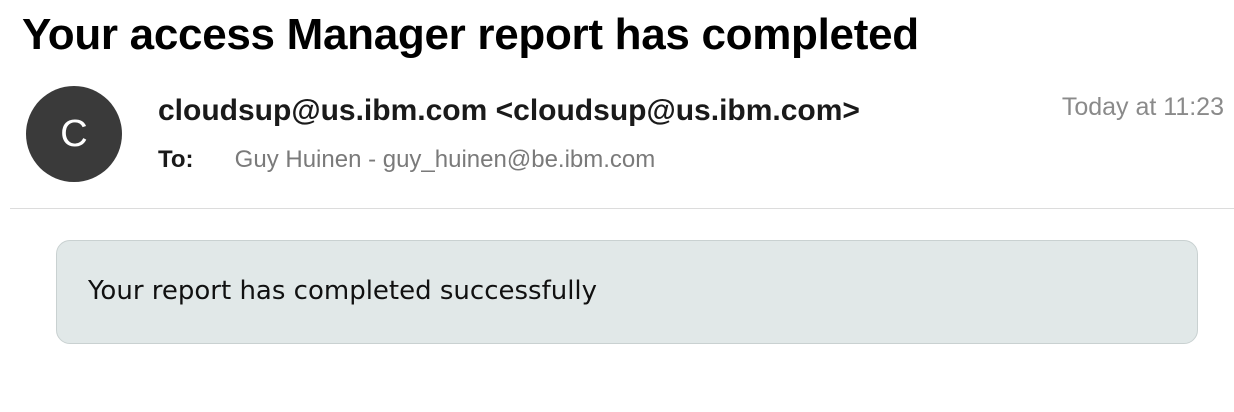  I want to click on message-body-text: Your report has completed successfully, so click(343, 291).